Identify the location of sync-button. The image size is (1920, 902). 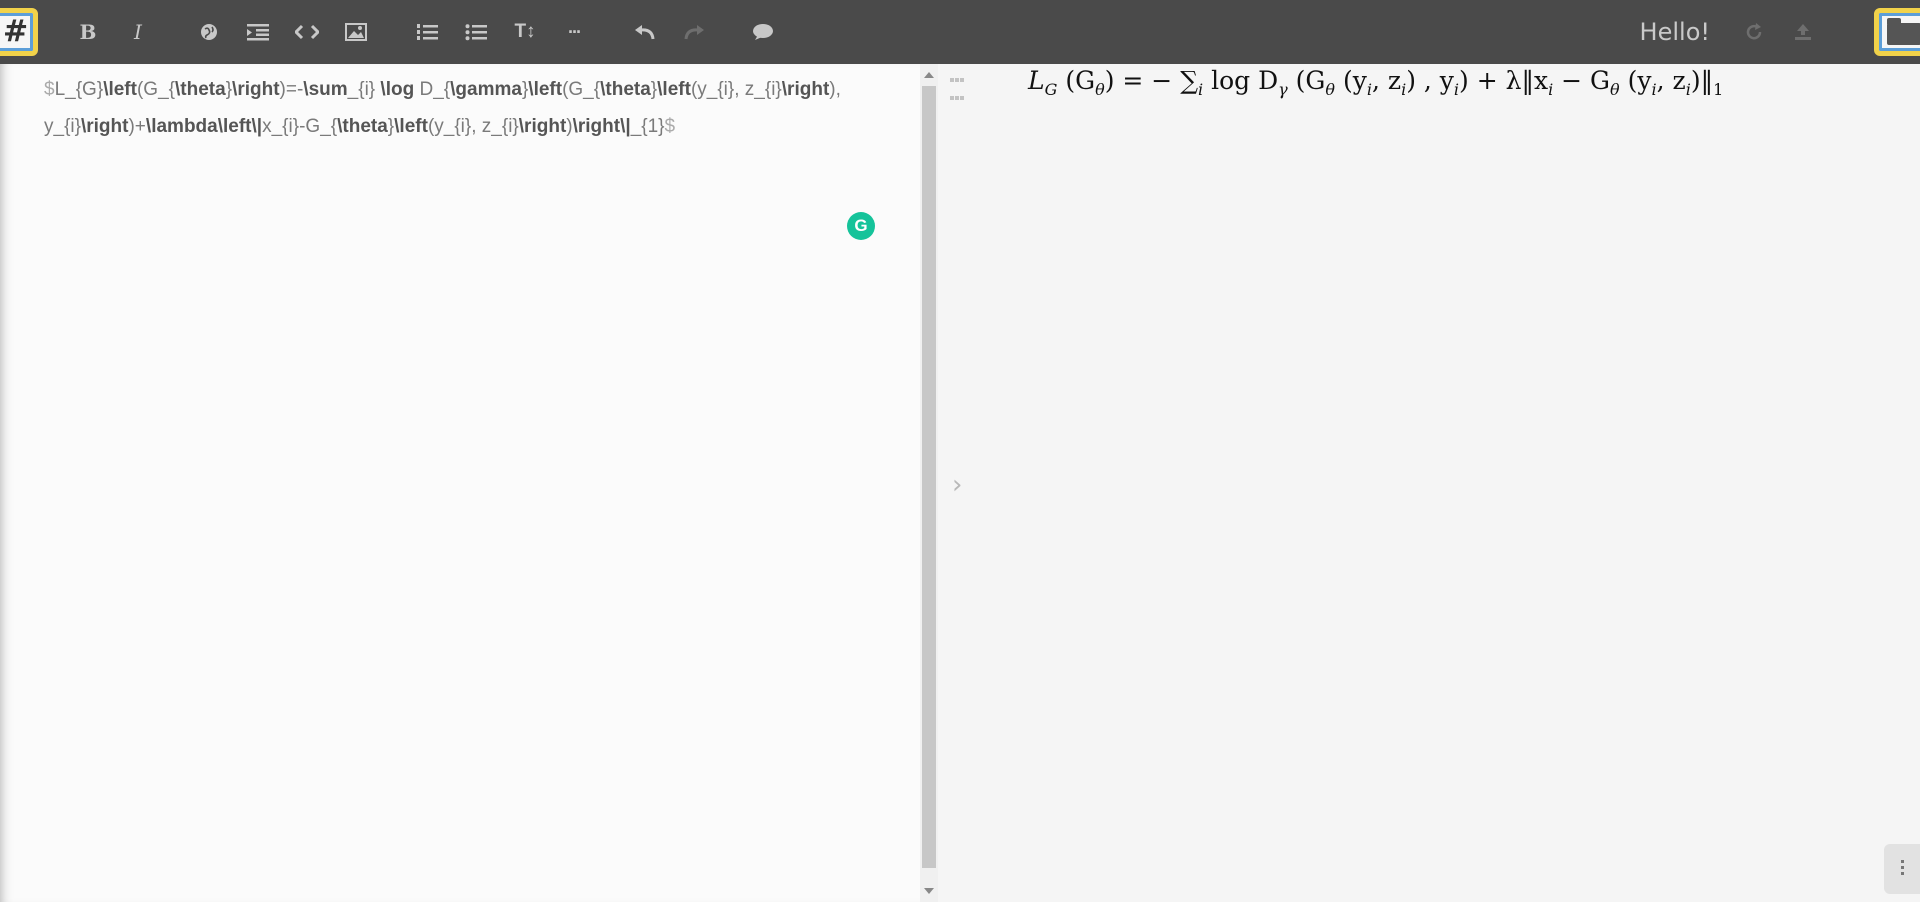
(1754, 32).